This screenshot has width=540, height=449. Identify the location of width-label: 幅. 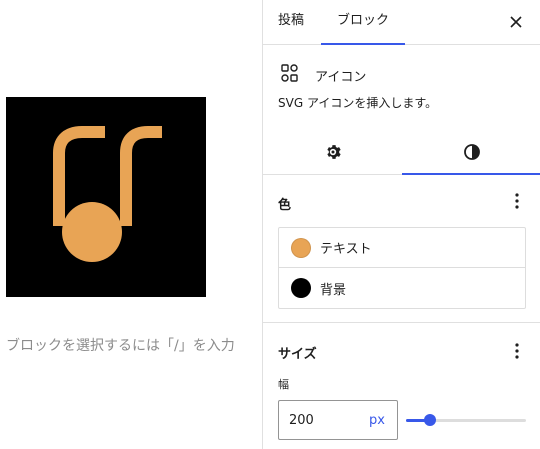
(283, 384).